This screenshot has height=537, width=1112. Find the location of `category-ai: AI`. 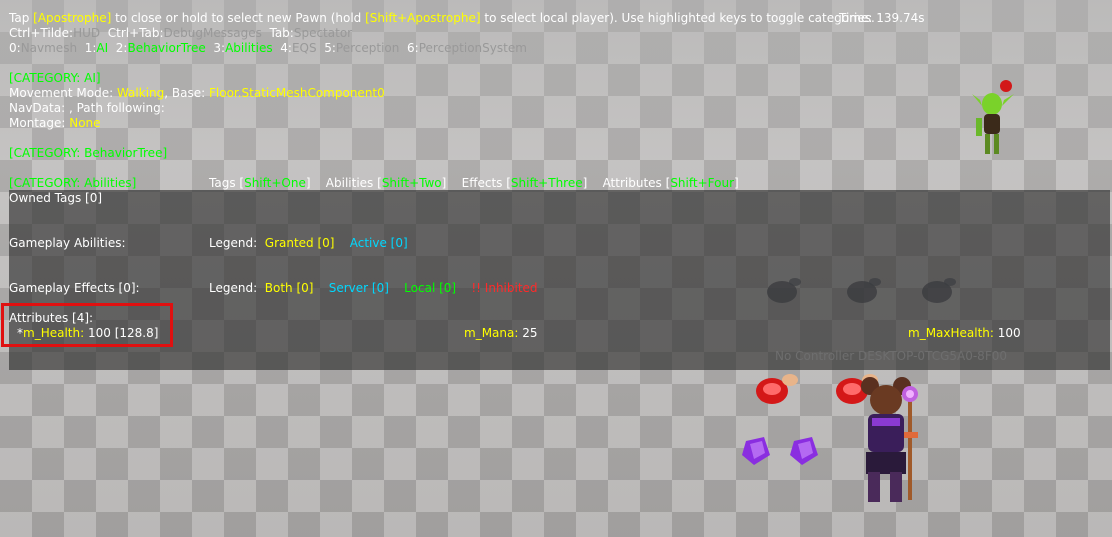

category-ai: AI is located at coordinates (102, 48).